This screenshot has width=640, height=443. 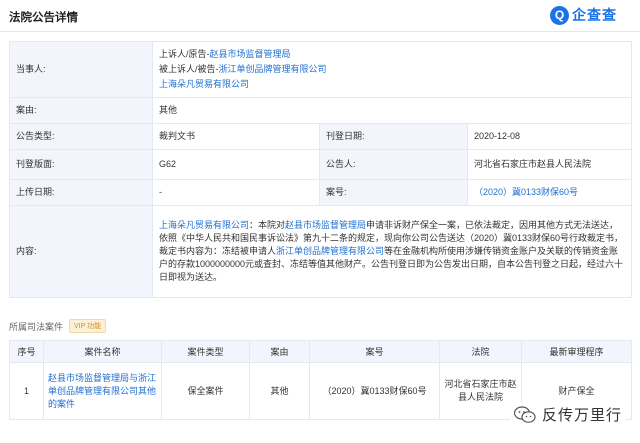 What do you see at coordinates (273, 69) in the screenshot?
I see `defendant-link: 浙江单创品牌管理有限公司` at bounding box center [273, 69].